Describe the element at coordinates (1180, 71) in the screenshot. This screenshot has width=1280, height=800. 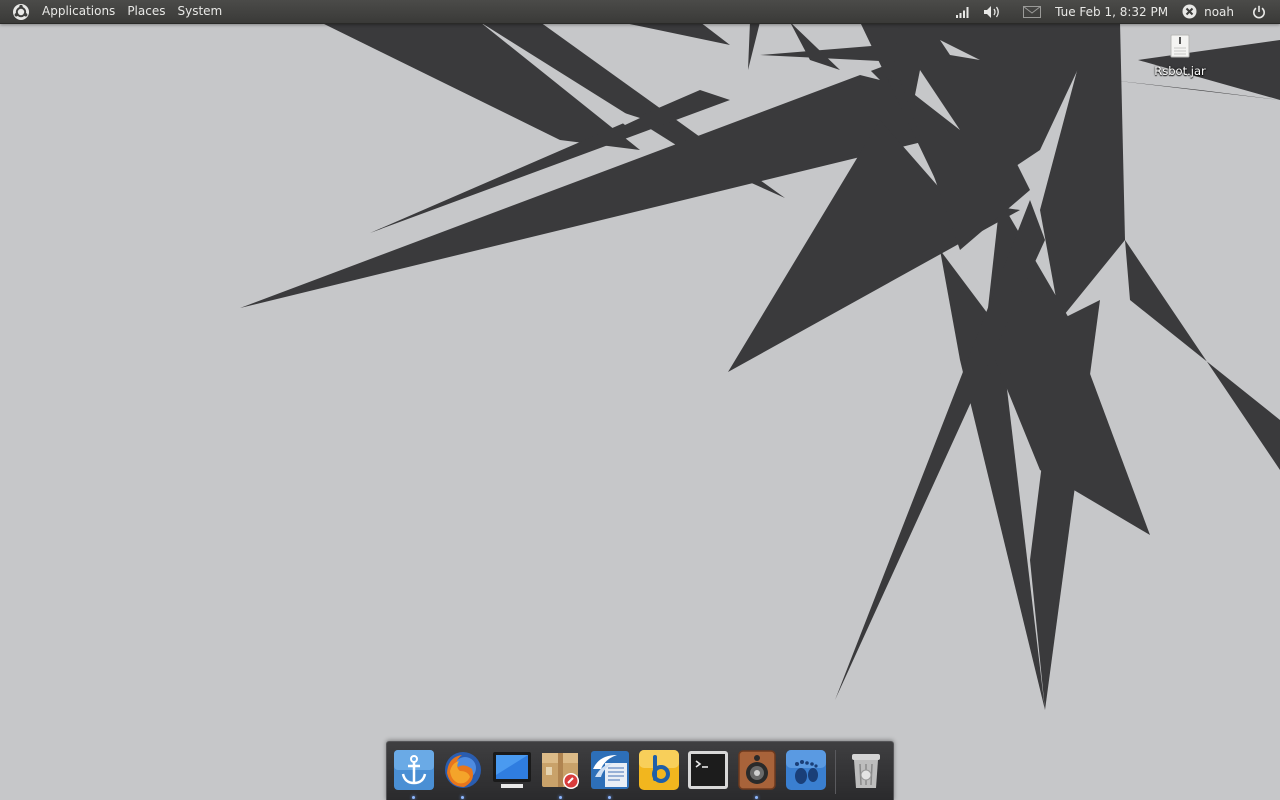
I see `desktop-file-label: Rsbot.jar` at that location.